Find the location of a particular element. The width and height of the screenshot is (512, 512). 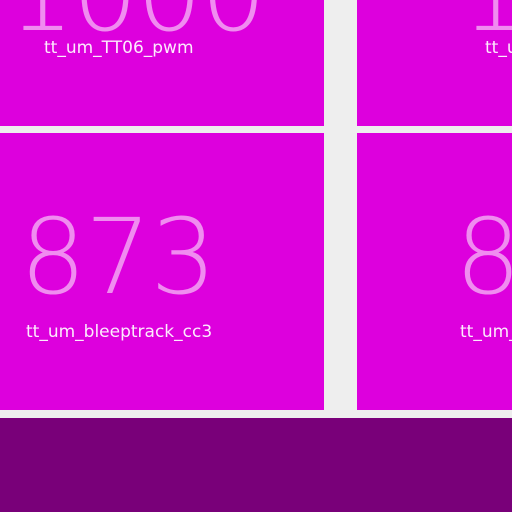

tile-label: tt_um_TT06_pwm is located at coordinates (119, 48).